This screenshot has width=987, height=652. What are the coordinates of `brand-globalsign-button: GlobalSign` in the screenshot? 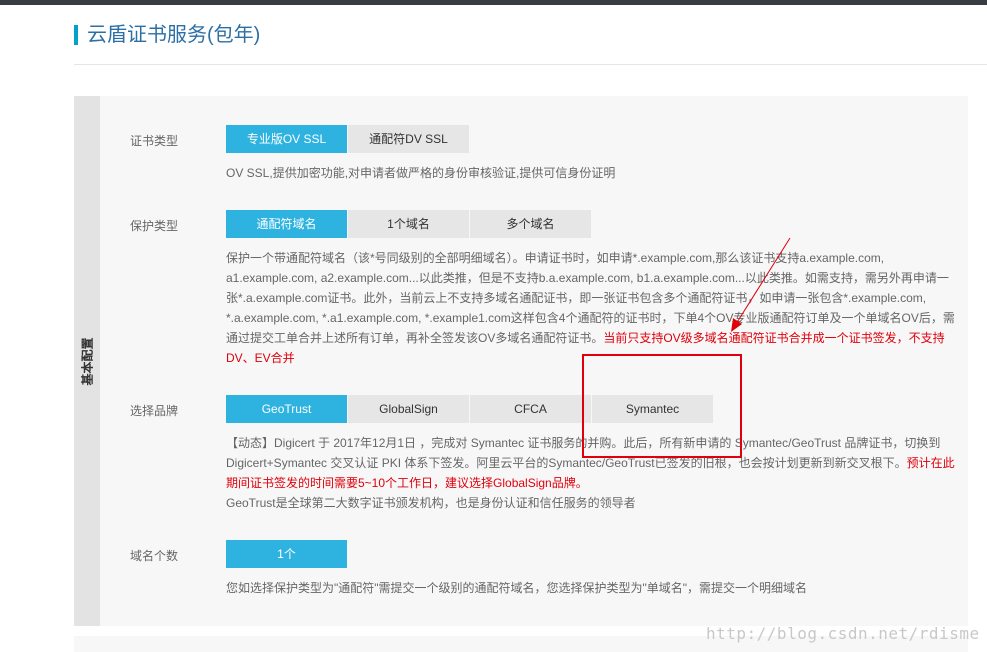 It's located at (408, 409).